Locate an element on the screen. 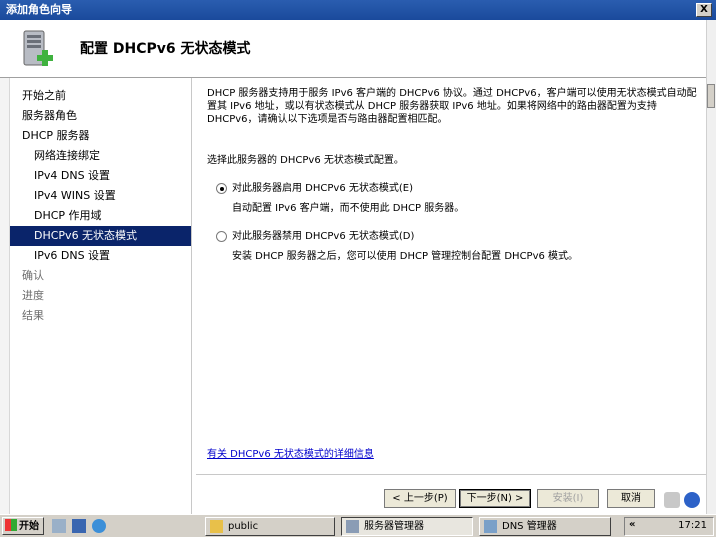 This screenshot has width=716, height=537. powershell-icon is located at coordinates (79, 526).